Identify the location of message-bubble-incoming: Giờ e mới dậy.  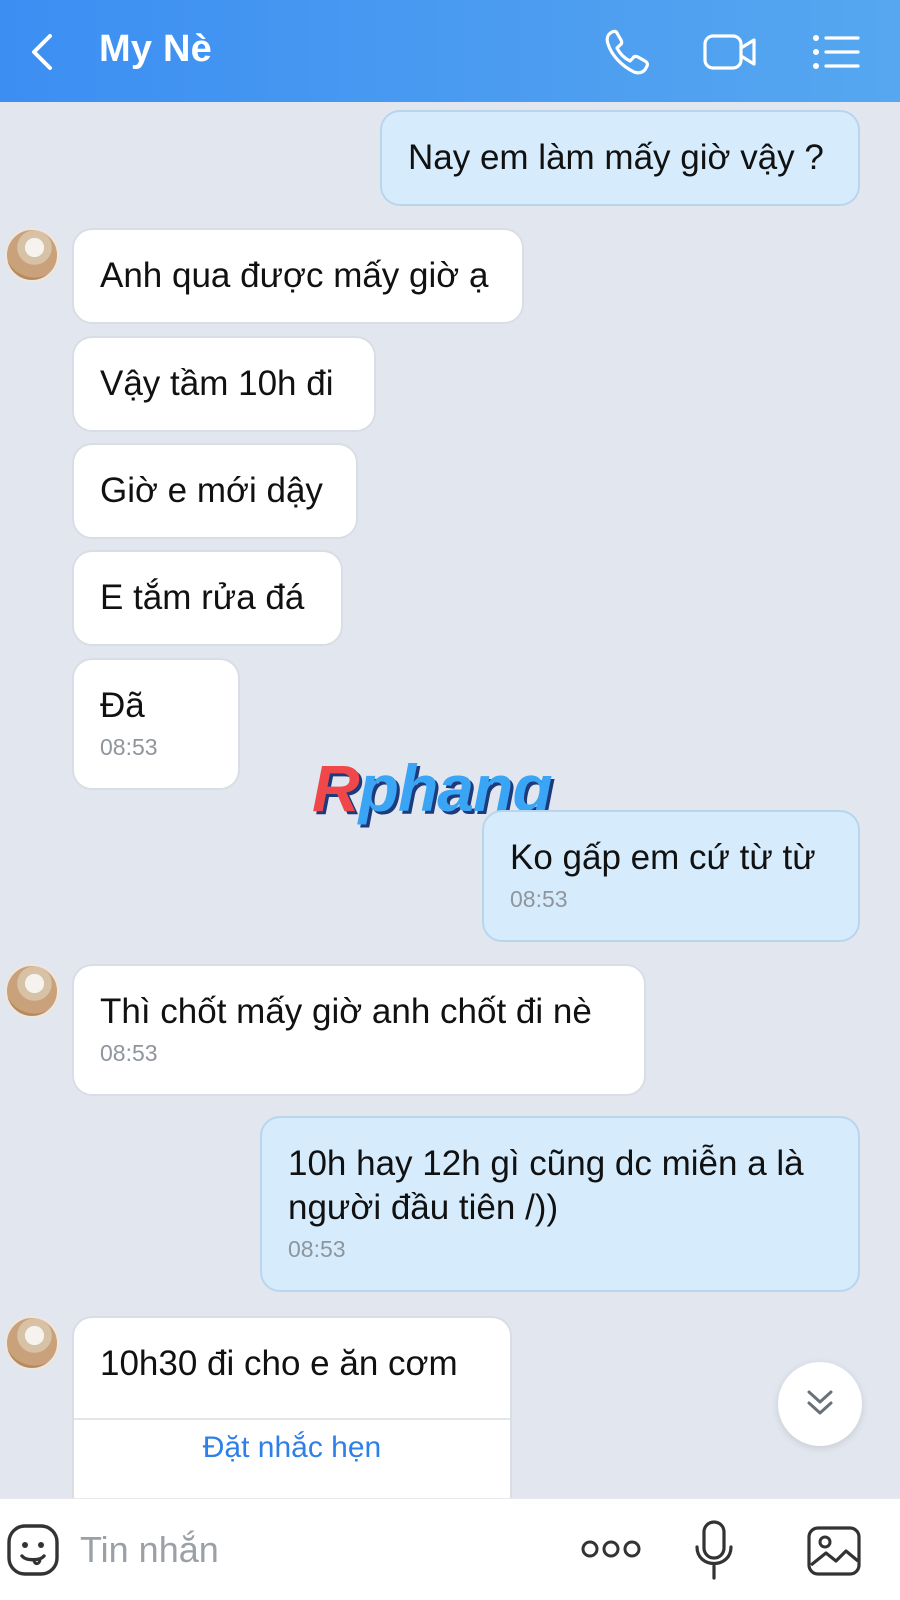
(215, 491).